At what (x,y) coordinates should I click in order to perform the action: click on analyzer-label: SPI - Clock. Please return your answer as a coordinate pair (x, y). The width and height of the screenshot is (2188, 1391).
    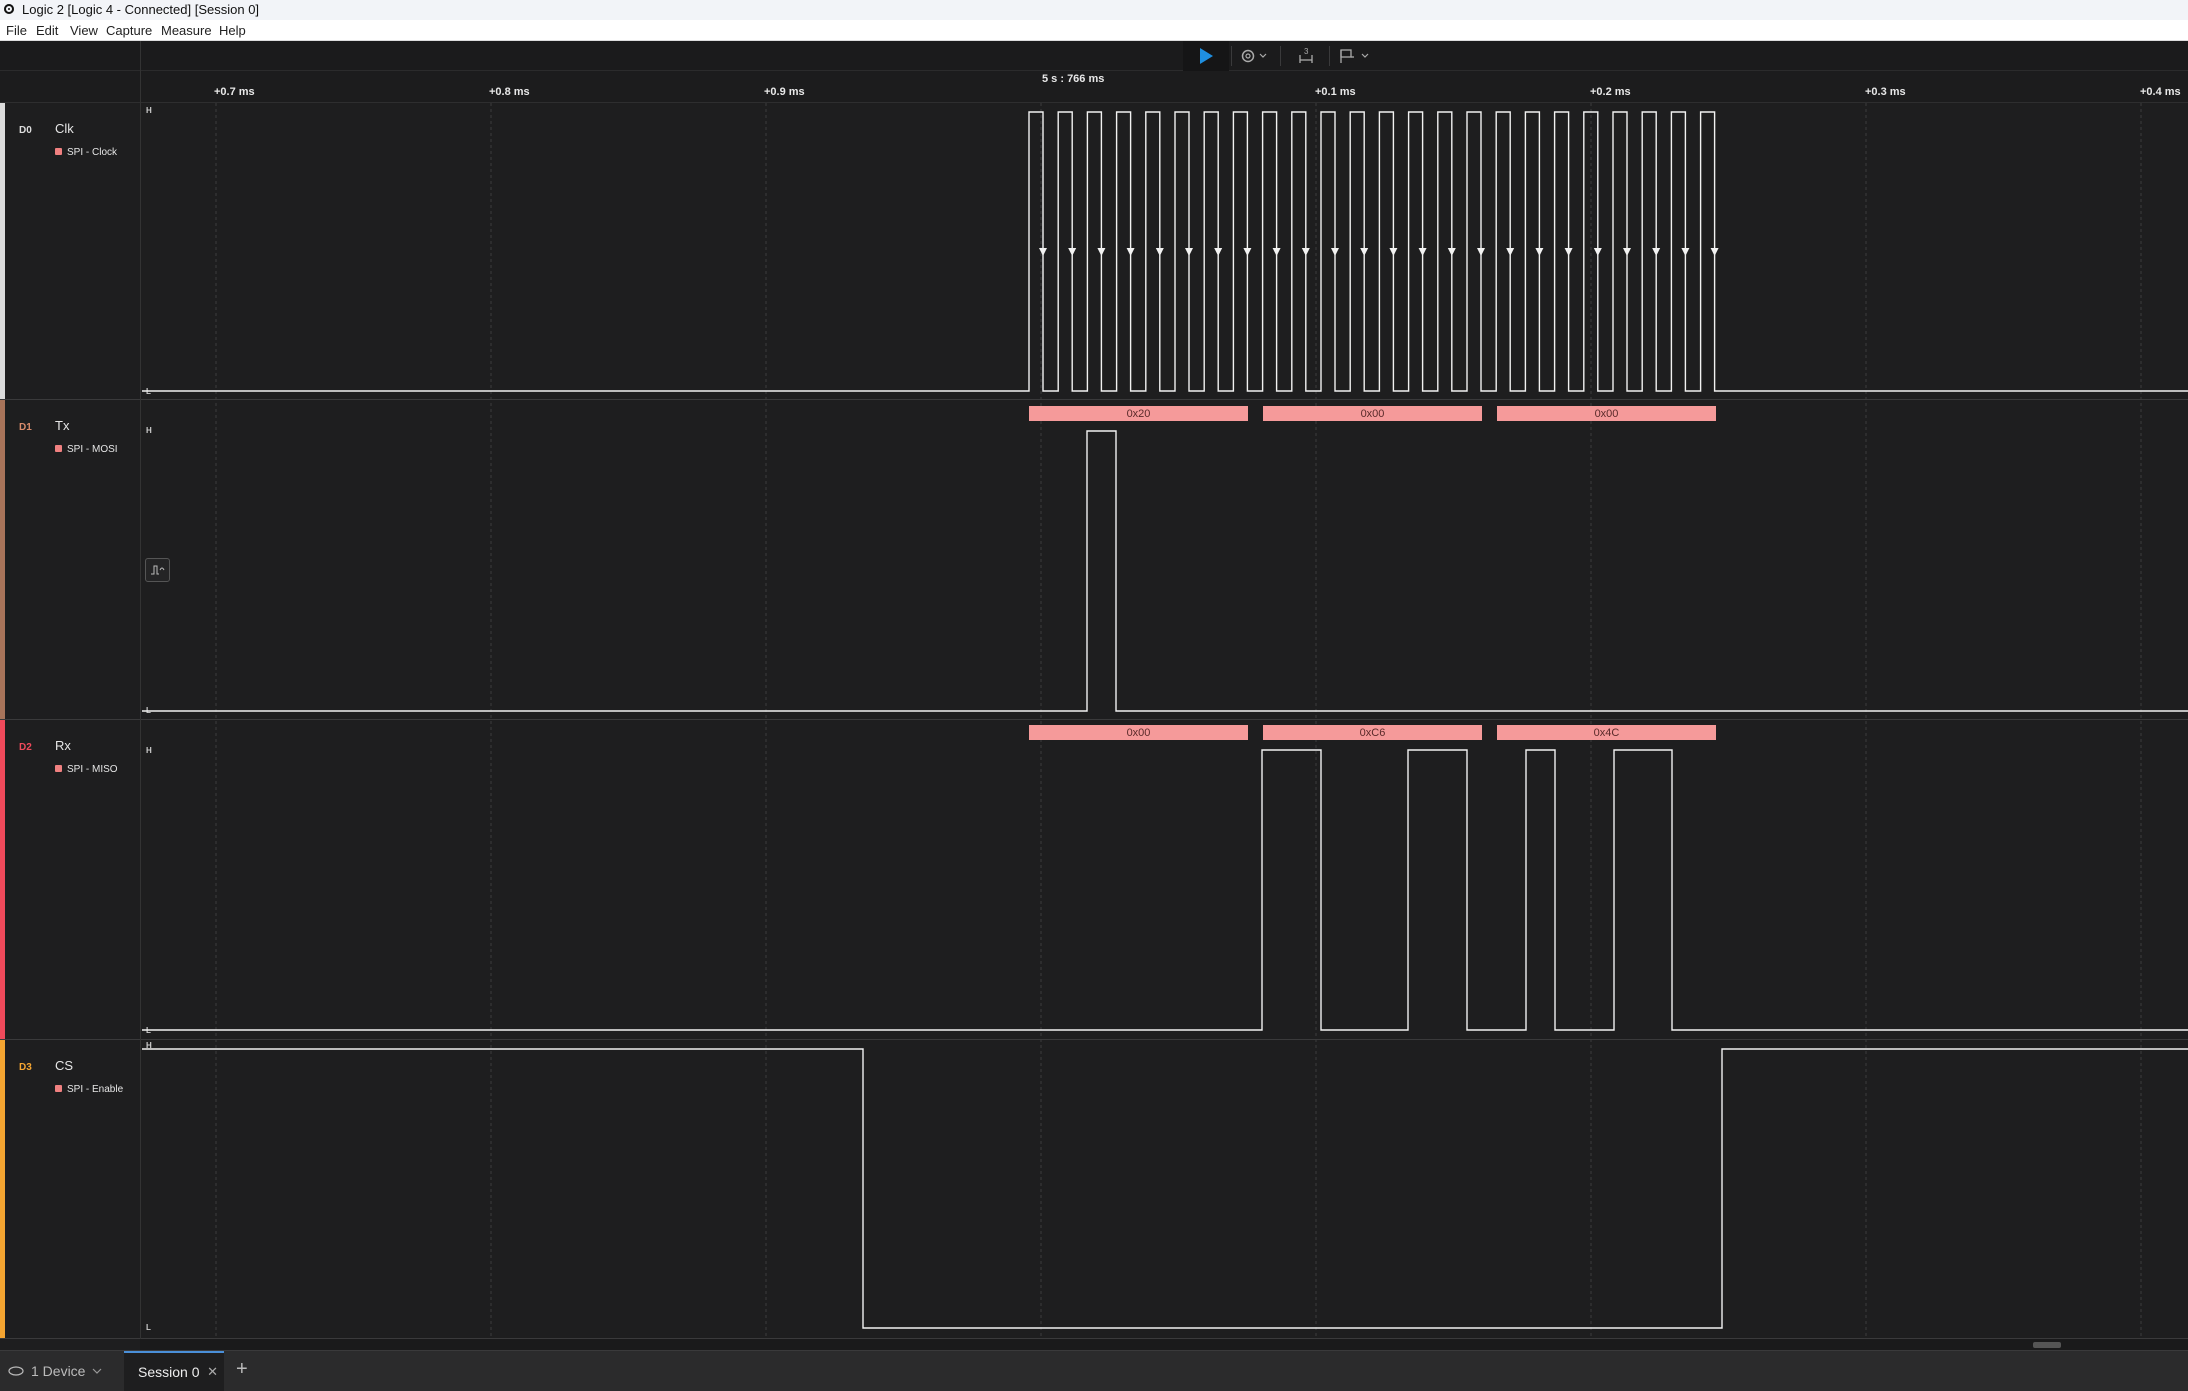
    Looking at the image, I should click on (92, 152).